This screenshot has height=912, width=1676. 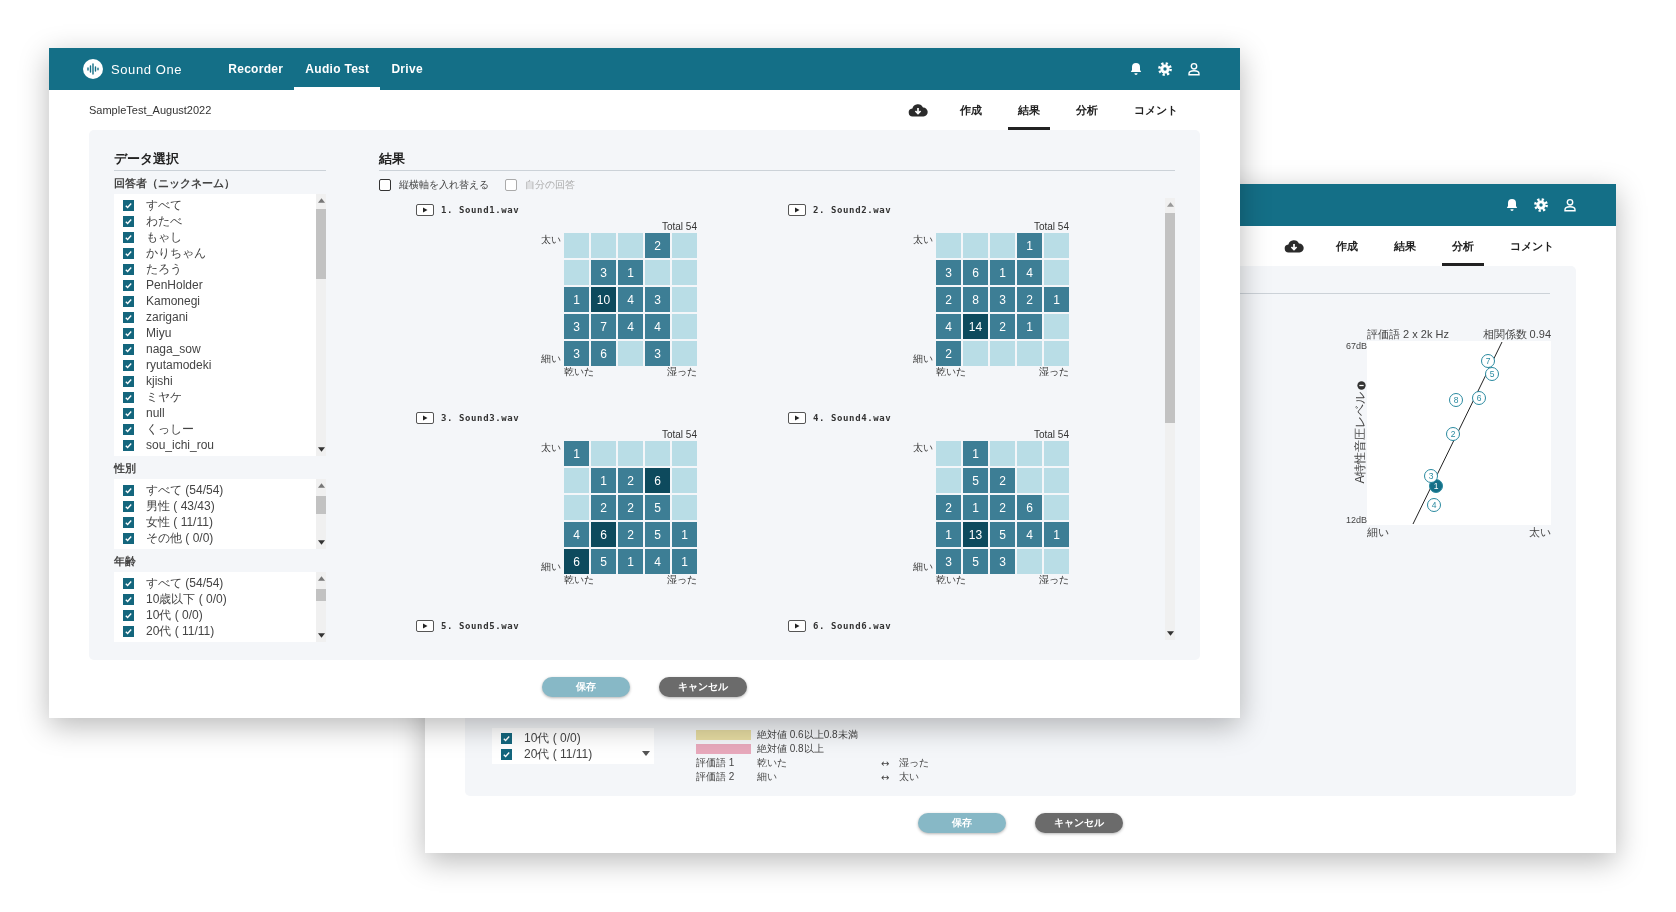 I want to click on nav-item: Audio Test, so click(x=337, y=69).